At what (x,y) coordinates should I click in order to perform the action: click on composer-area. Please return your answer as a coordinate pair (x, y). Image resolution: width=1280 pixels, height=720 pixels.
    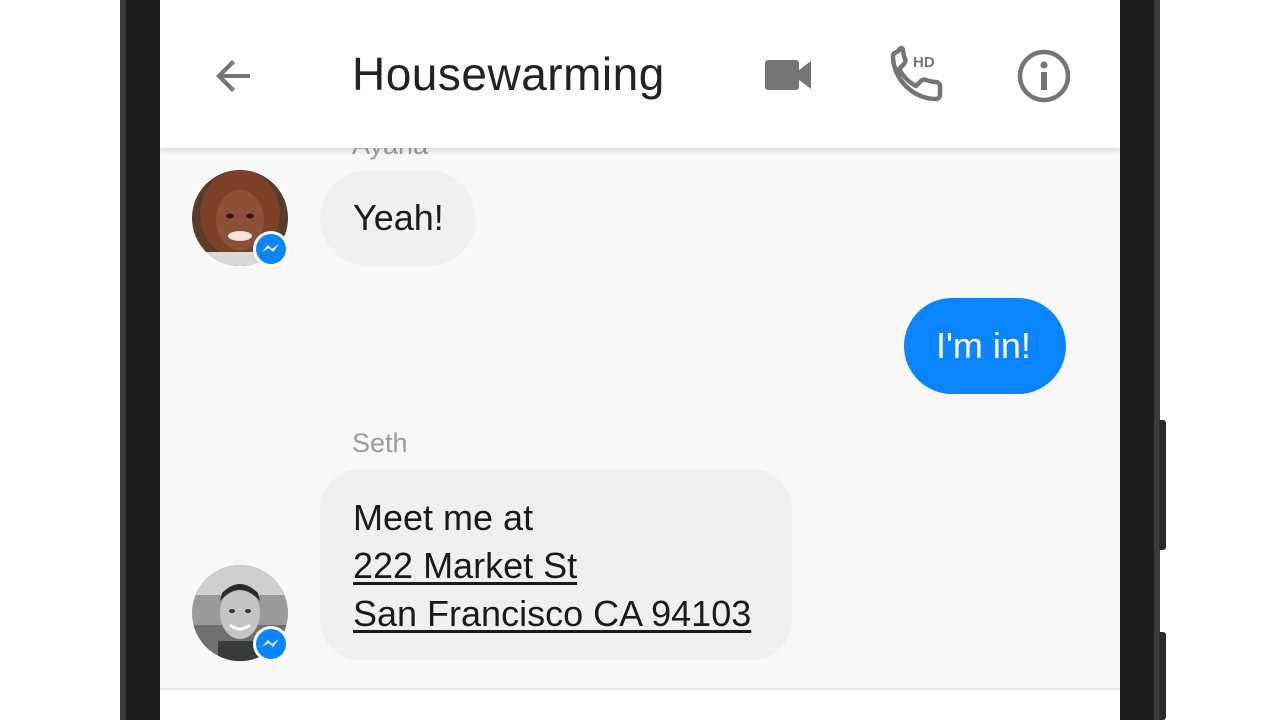
    Looking at the image, I should click on (640, 704).